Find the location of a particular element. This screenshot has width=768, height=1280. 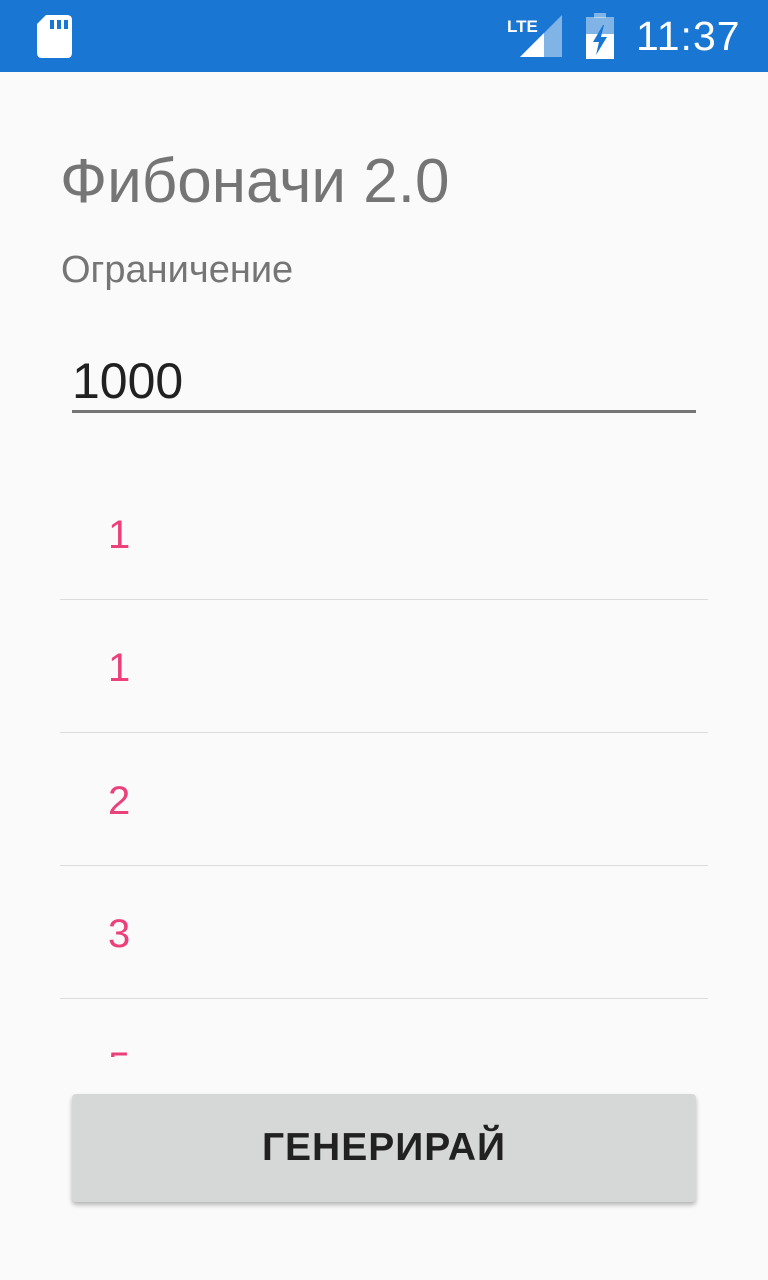

lte-signal-icon: LTE is located at coordinates (534, 36).